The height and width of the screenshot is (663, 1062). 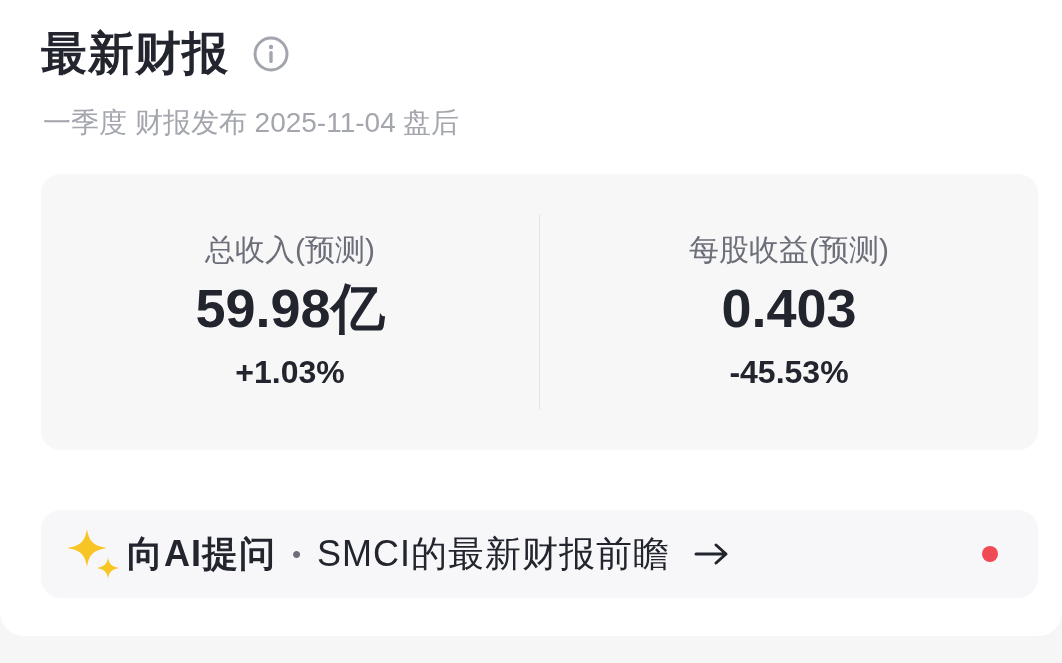 What do you see at coordinates (271, 53) in the screenshot?
I see `info-icon` at bounding box center [271, 53].